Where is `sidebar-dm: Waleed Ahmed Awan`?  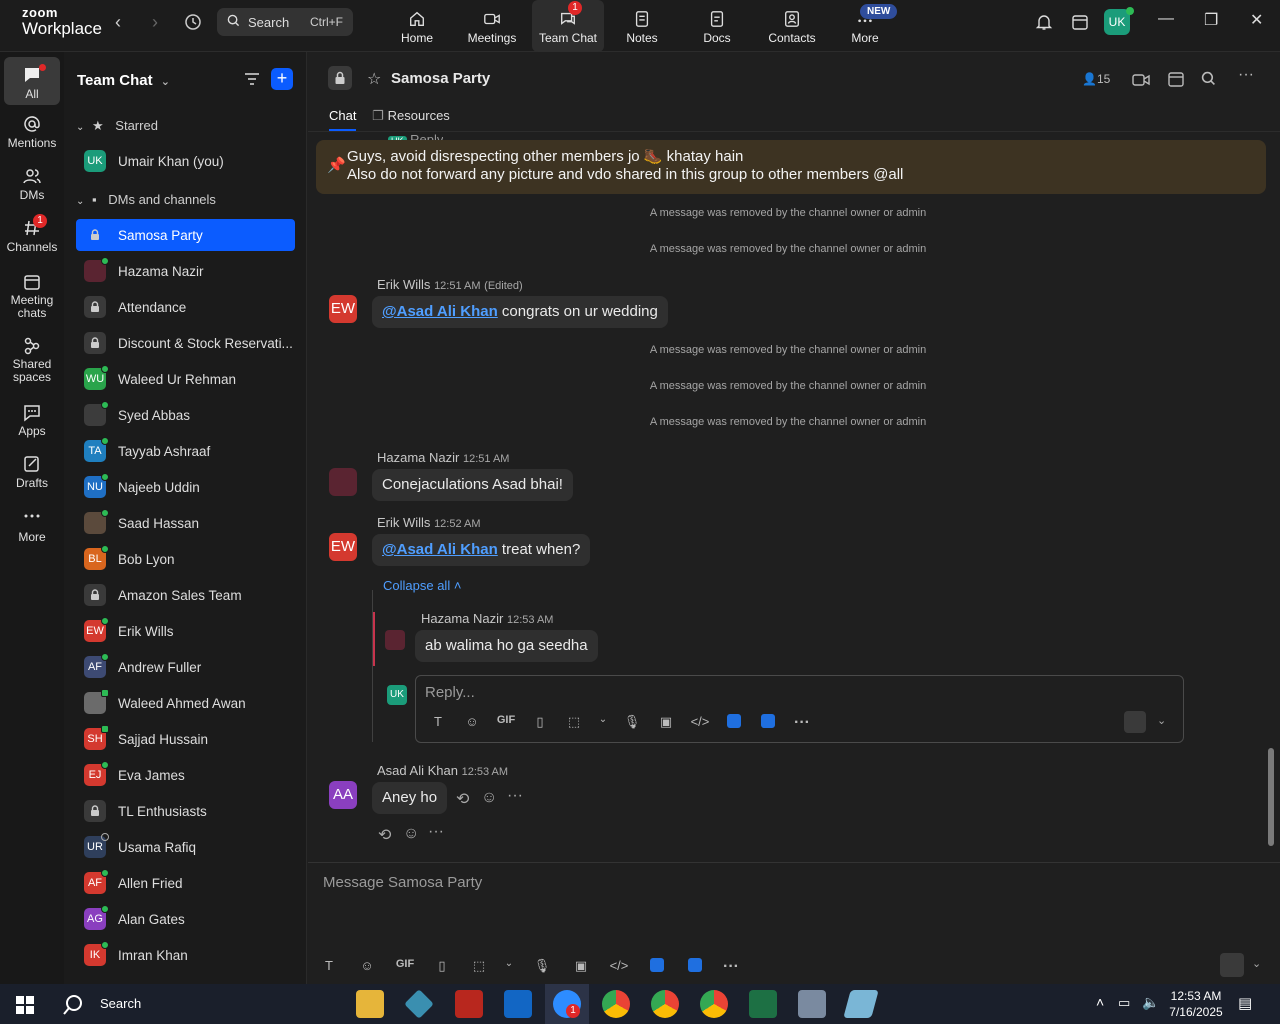 sidebar-dm: Waleed Ahmed Awan is located at coordinates (185, 703).